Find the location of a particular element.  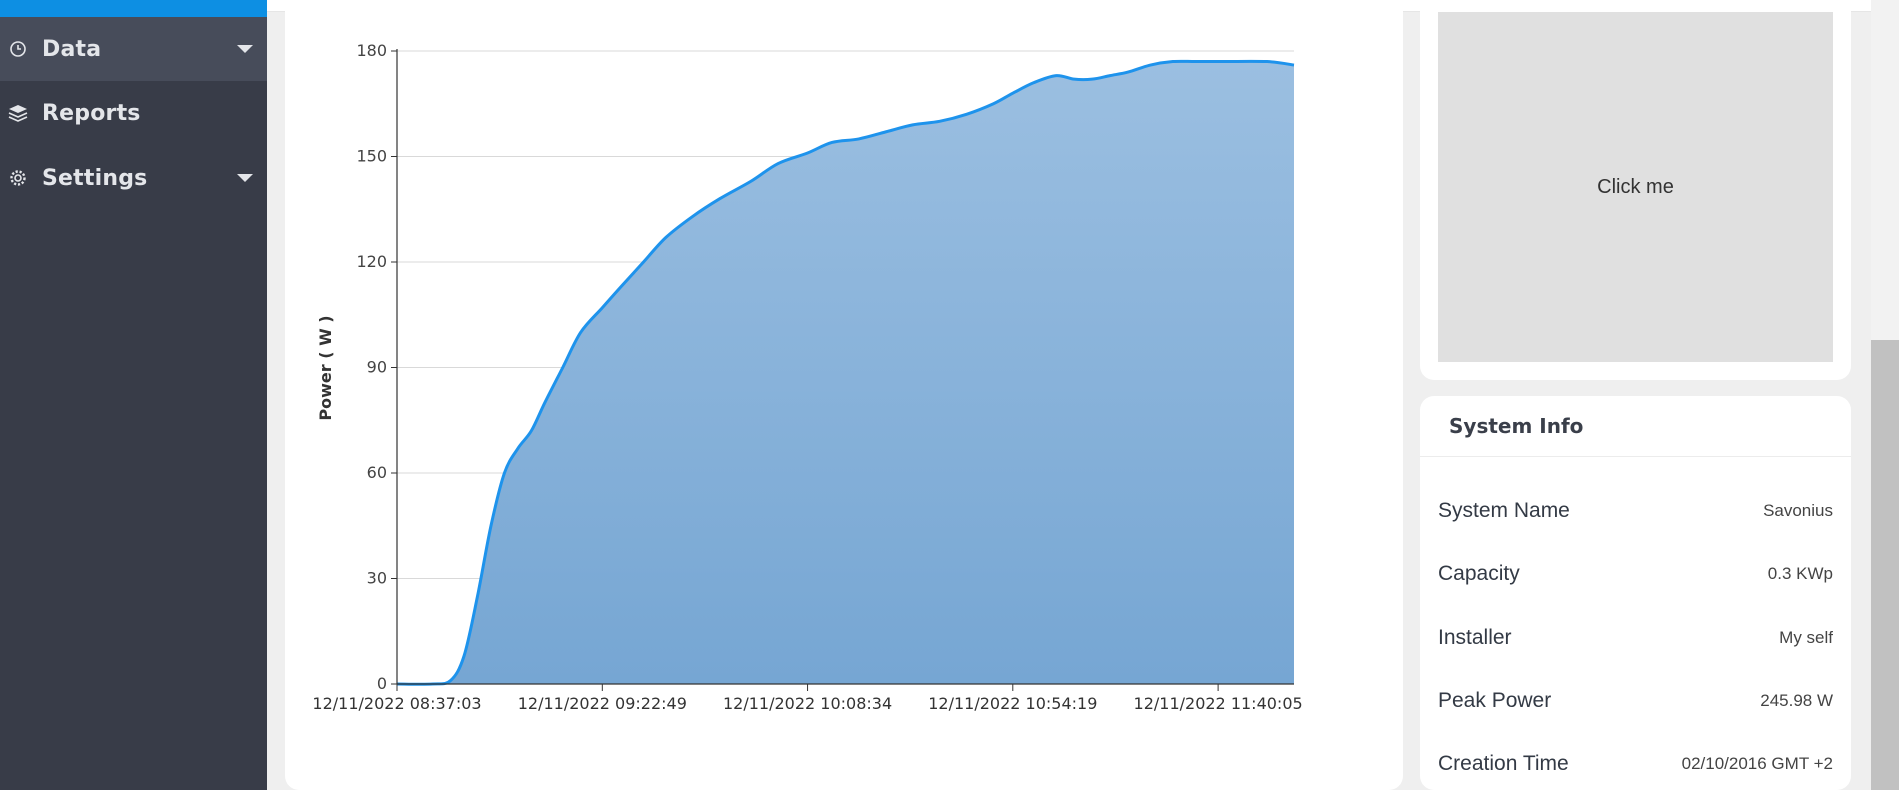

info-value: Savonius is located at coordinates (1798, 510).